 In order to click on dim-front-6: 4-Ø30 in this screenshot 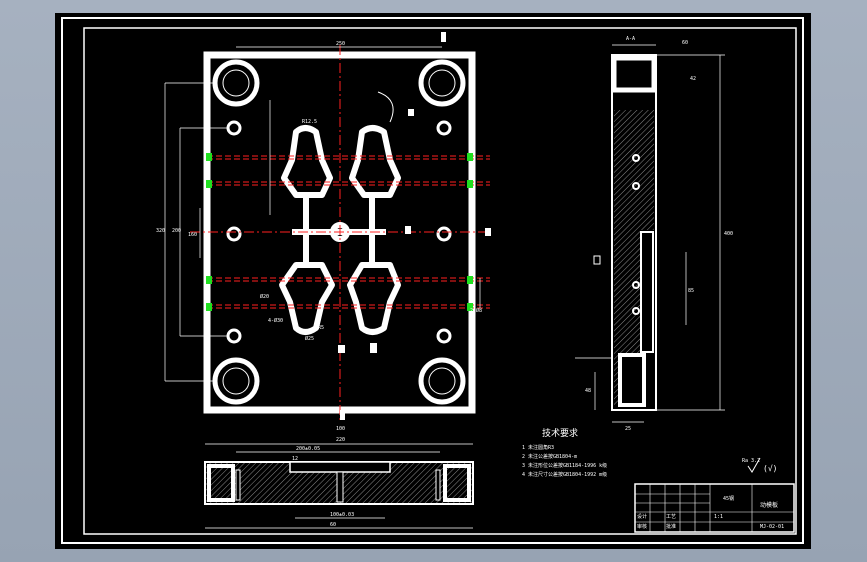, I will do `click(275, 320)`.